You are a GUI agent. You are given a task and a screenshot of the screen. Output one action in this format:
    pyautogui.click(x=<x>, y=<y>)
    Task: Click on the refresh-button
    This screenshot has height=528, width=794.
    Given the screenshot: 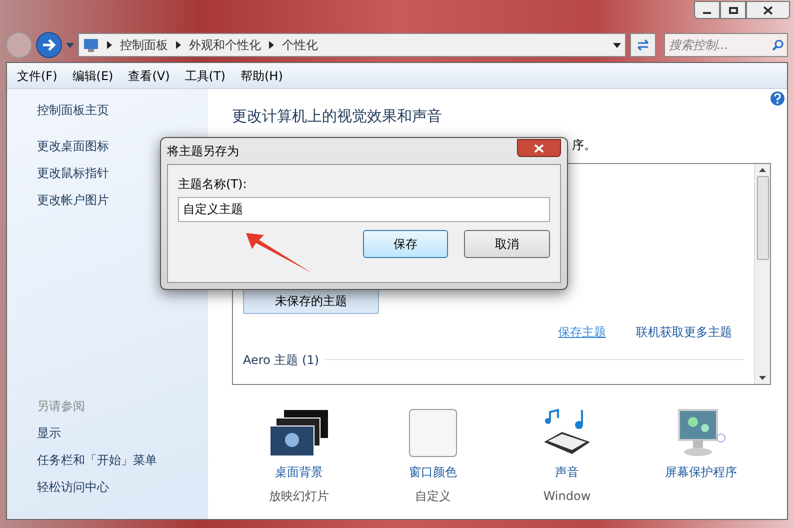 What is the action you would take?
    pyautogui.click(x=643, y=45)
    